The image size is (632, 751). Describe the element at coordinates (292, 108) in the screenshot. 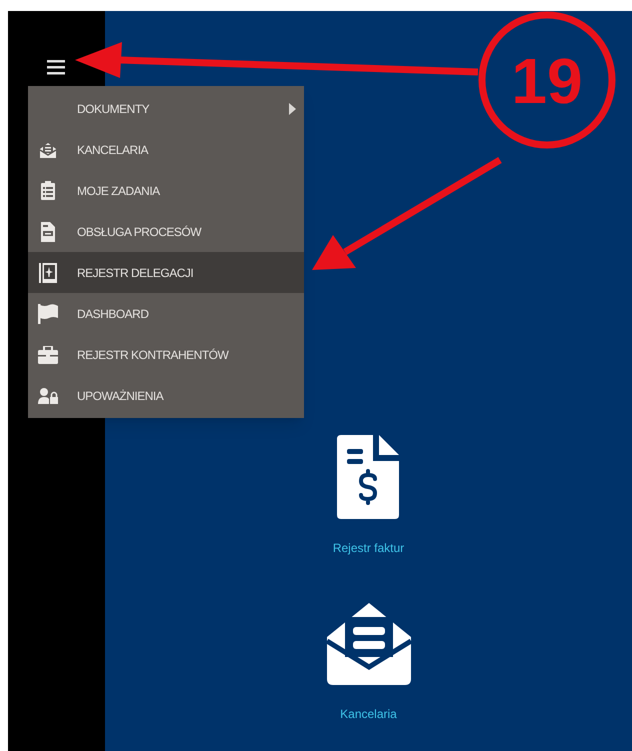

I see `submenu-arrow-icon` at that location.